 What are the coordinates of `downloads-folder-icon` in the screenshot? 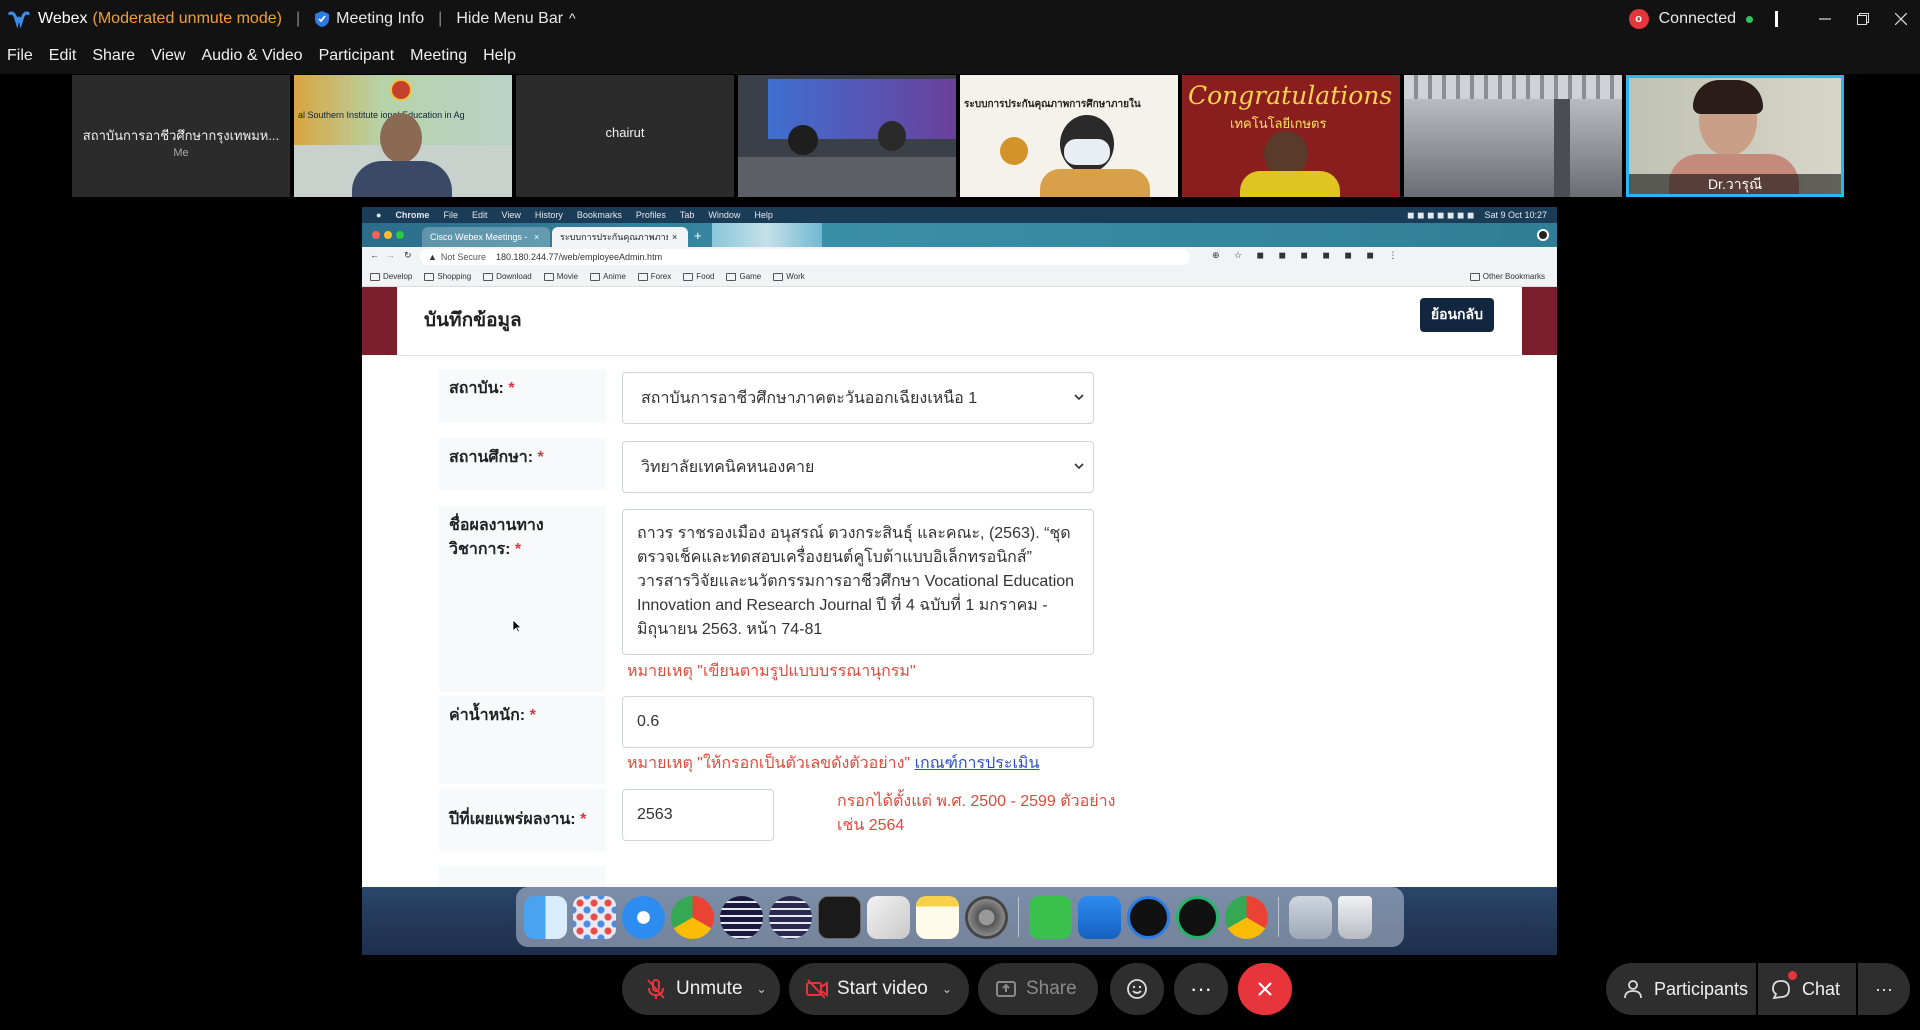 It's located at (1310, 917).